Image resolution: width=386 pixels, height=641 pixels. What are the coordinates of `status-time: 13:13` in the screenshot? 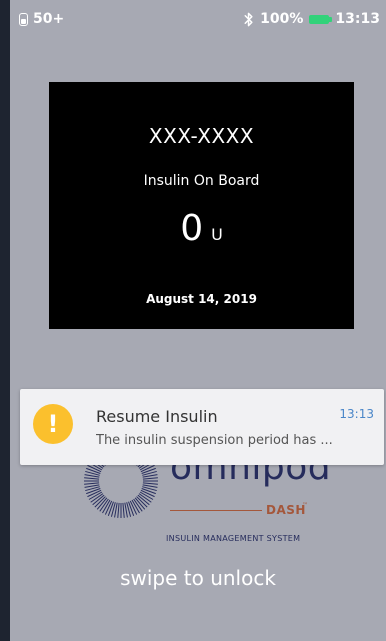 It's located at (357, 19).